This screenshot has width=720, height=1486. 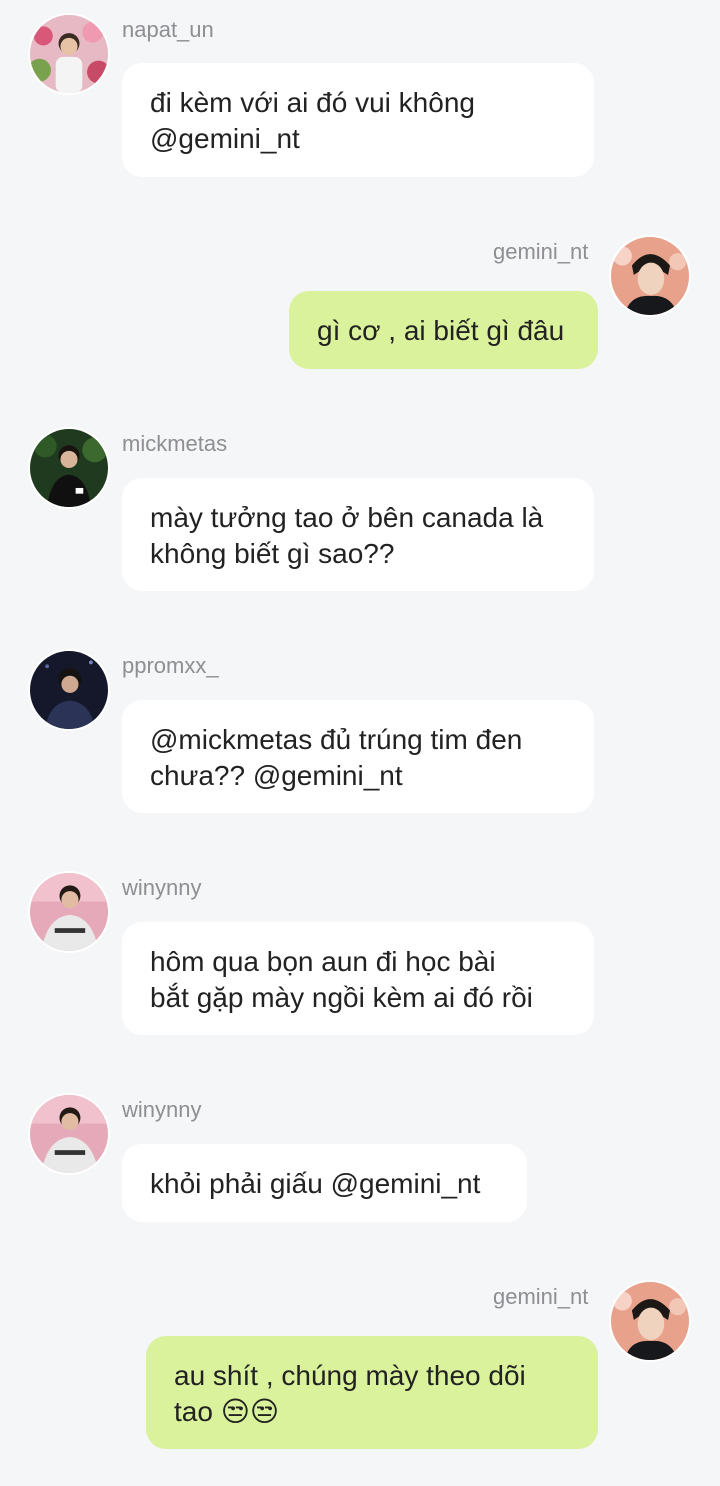 What do you see at coordinates (225, 138) in the screenshot?
I see `message-text-line: @gemini_nt` at bounding box center [225, 138].